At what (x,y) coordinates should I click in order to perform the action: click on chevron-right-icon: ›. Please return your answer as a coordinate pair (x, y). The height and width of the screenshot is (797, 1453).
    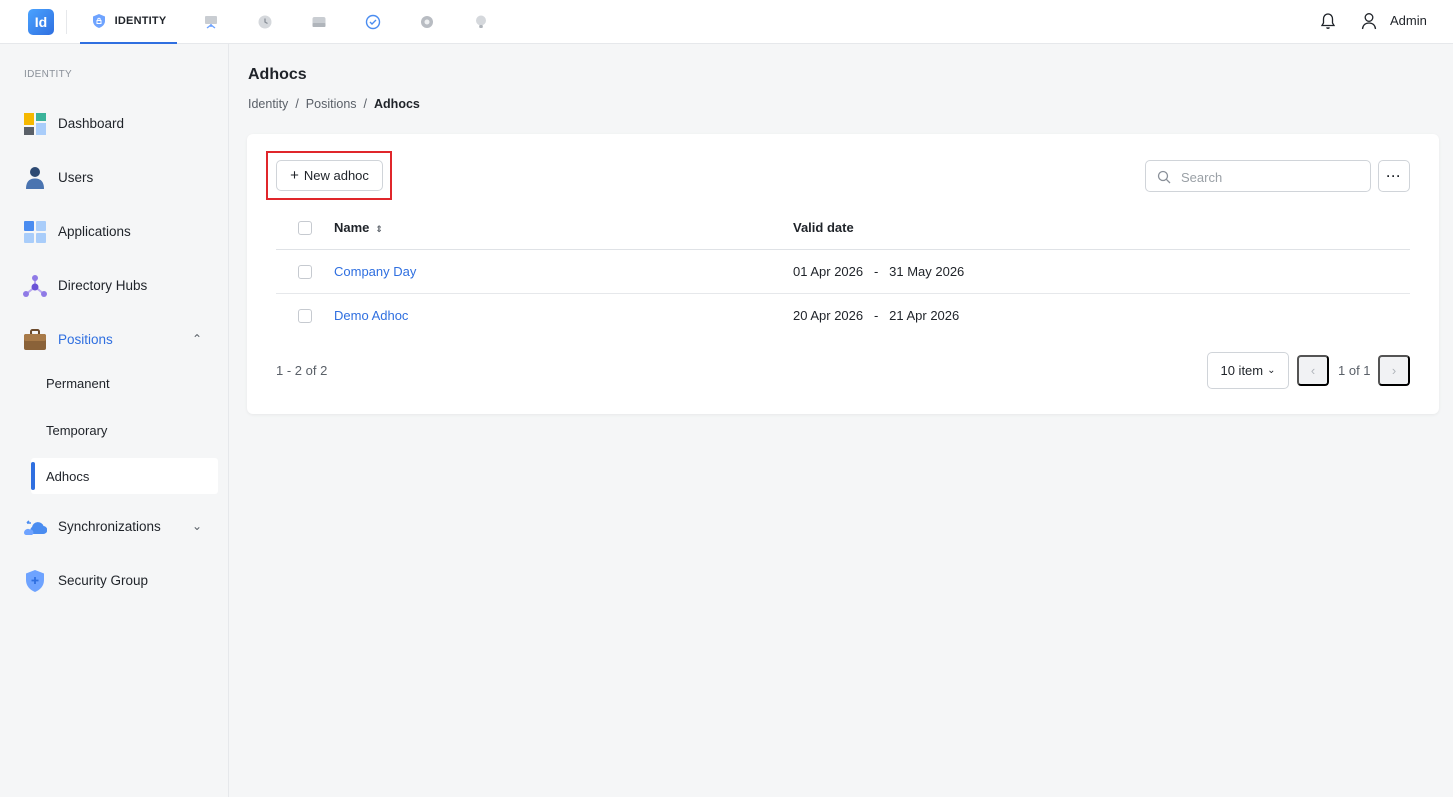
    Looking at the image, I should click on (1394, 370).